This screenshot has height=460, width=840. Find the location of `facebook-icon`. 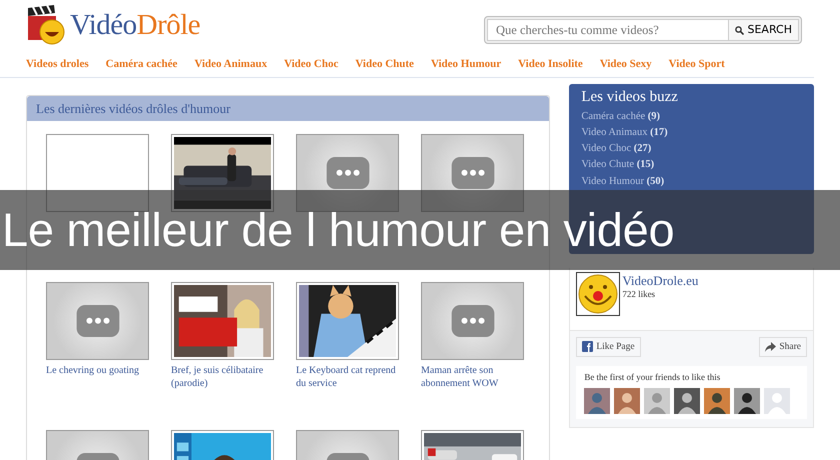

facebook-icon is located at coordinates (588, 346).